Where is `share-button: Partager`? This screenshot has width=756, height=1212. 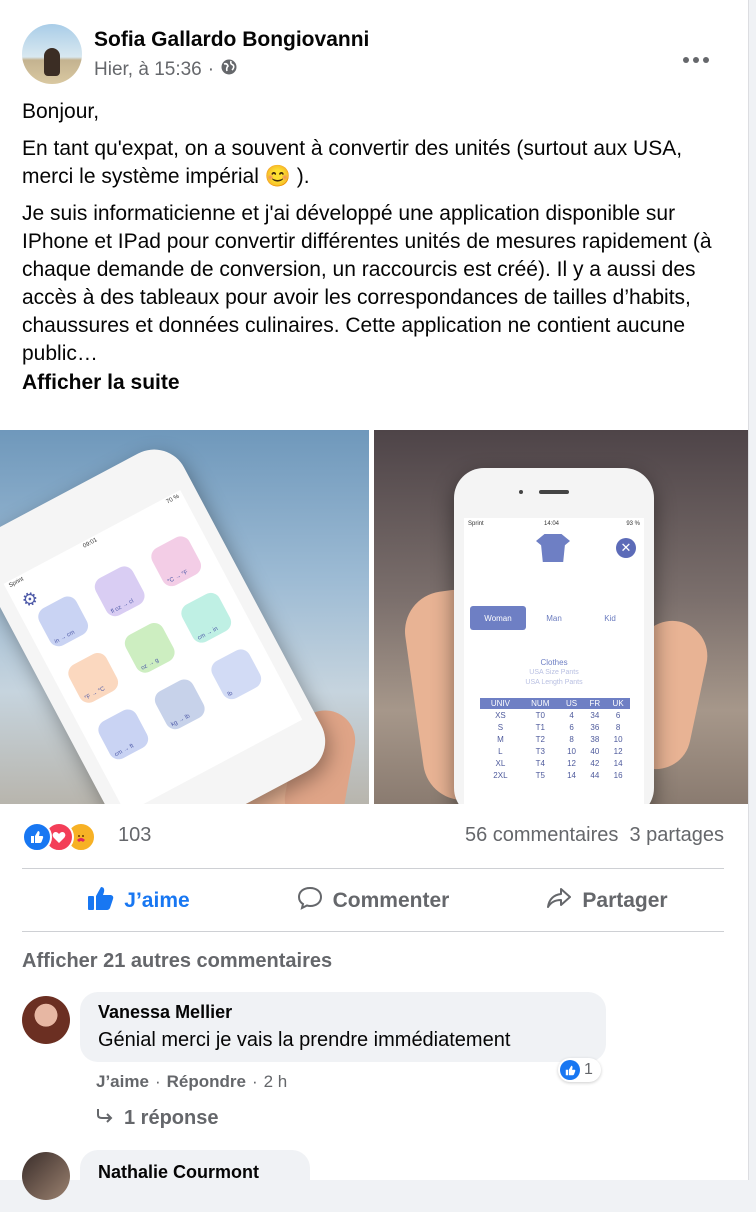
share-button: Partager is located at coordinates (607, 901).